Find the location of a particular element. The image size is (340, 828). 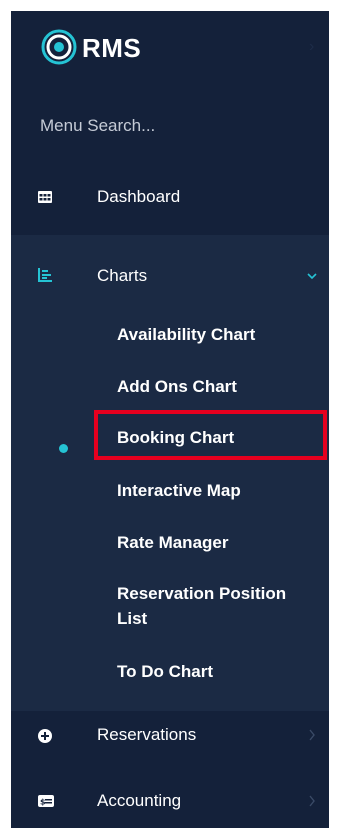

nav-item-accounting: $ Accounting is located at coordinates (170, 799).